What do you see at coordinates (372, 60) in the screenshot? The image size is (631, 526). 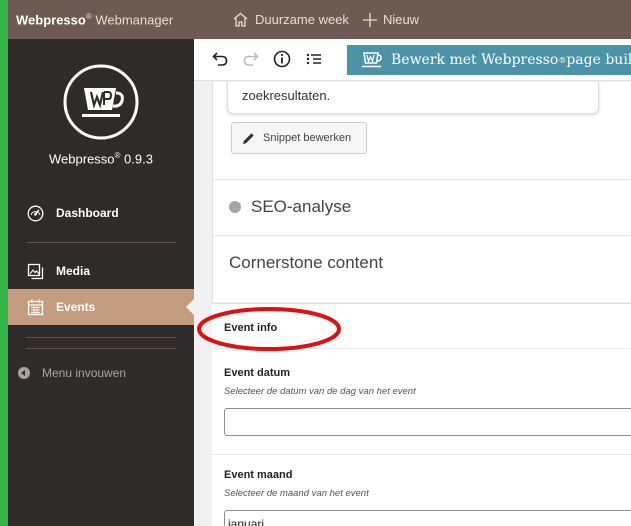 I see `webpresso-cup-icon` at bounding box center [372, 60].